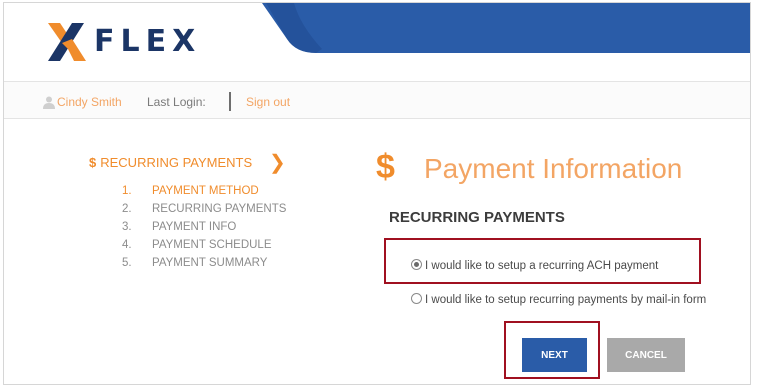 The height and width of the screenshot is (387, 757). I want to click on step-item-payment-method: 1. PAYMENT METHOD, so click(204, 194).